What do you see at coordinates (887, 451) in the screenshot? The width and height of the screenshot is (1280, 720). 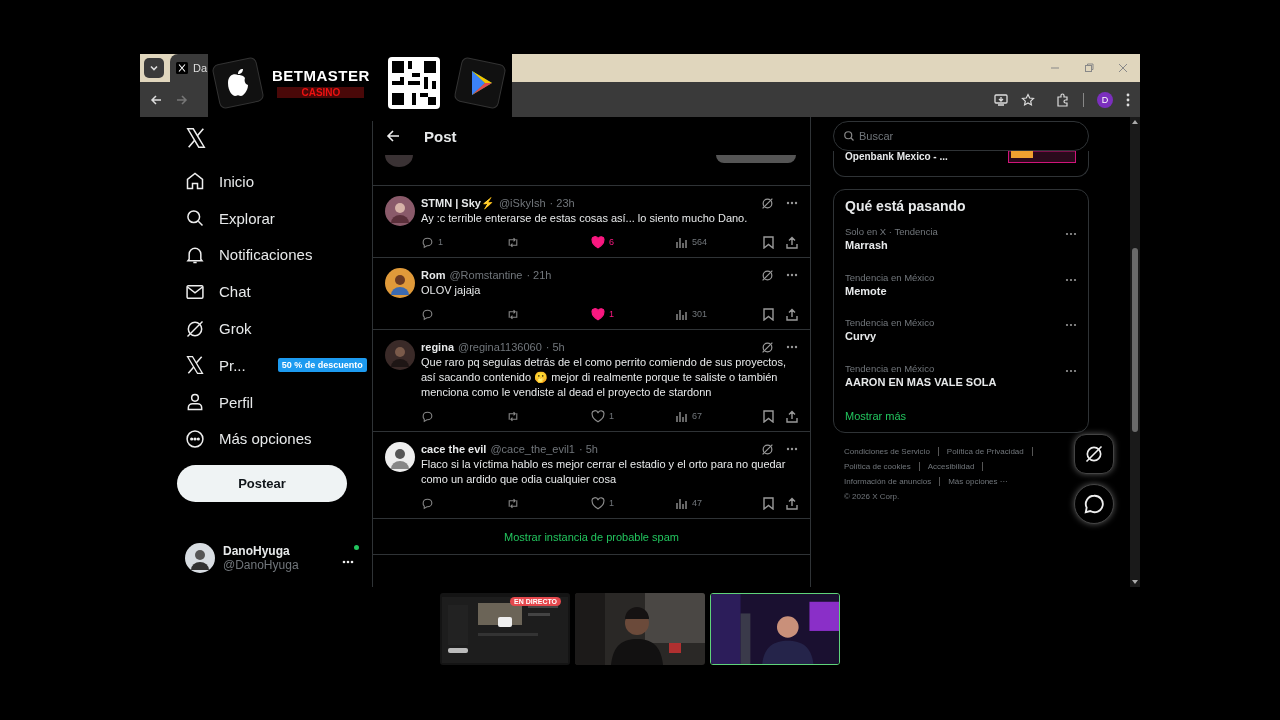 I see `footer-link: Condiciones de Servicio` at bounding box center [887, 451].